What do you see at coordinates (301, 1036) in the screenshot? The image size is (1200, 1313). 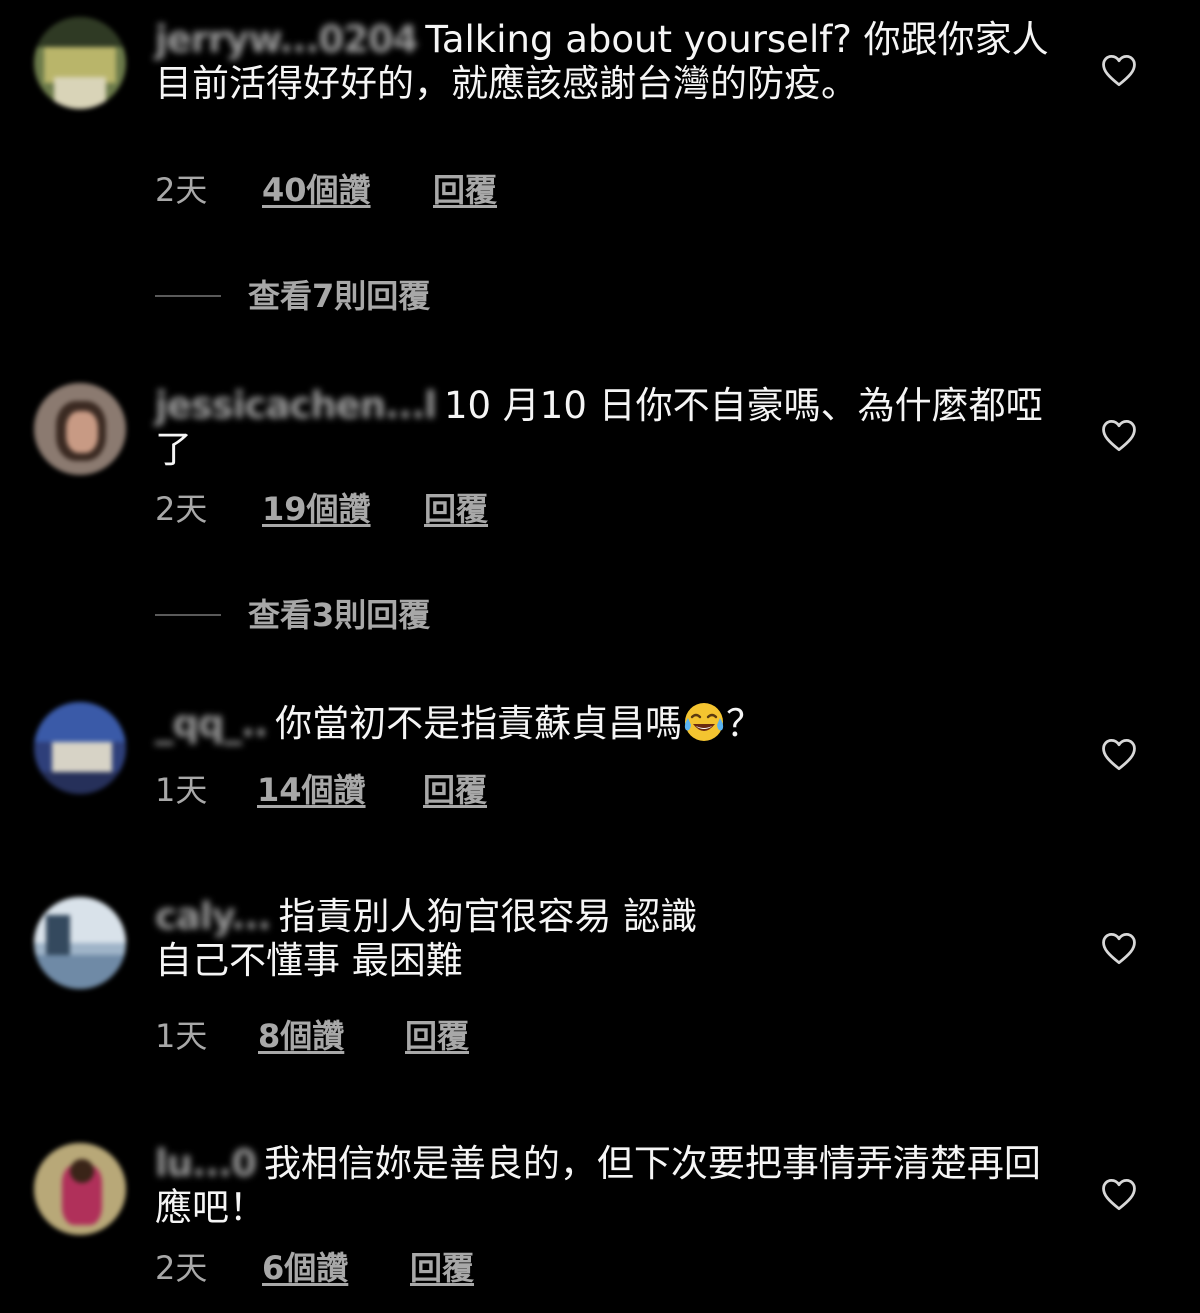 I see `likes-count: 8個讚` at bounding box center [301, 1036].